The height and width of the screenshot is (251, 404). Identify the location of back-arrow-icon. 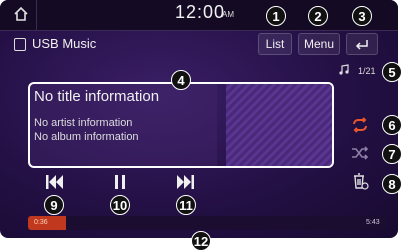
(361, 45).